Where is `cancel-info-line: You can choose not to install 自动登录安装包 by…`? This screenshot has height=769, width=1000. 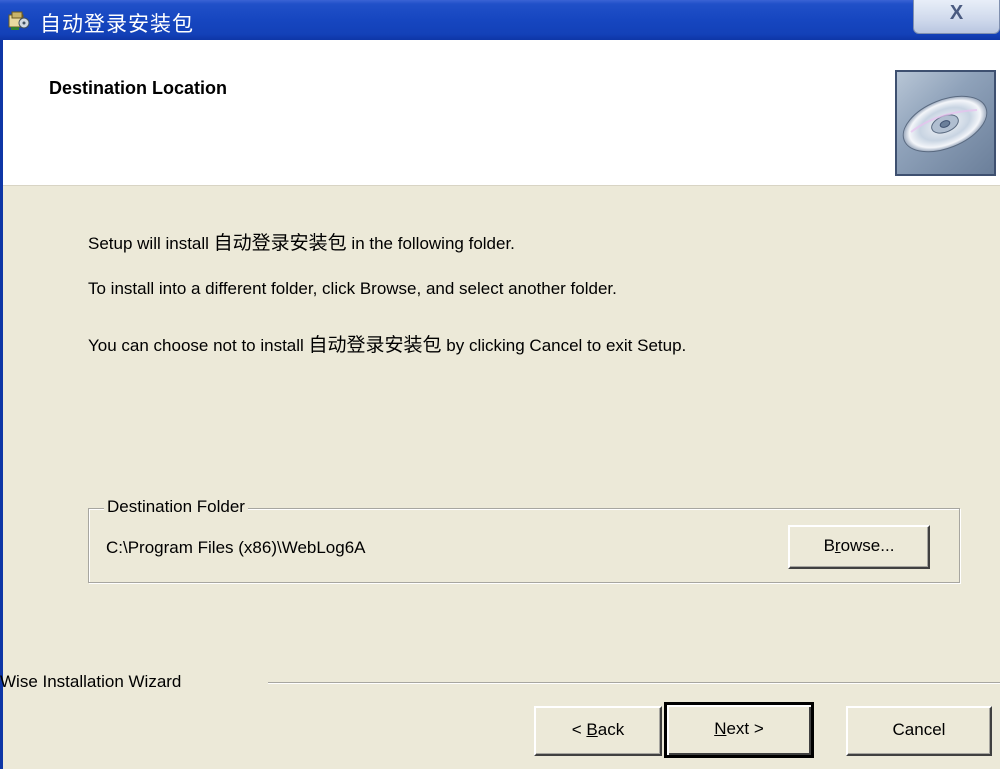
cancel-info-line: You can choose not to install 自动登录安装包 by… is located at coordinates (387, 343).